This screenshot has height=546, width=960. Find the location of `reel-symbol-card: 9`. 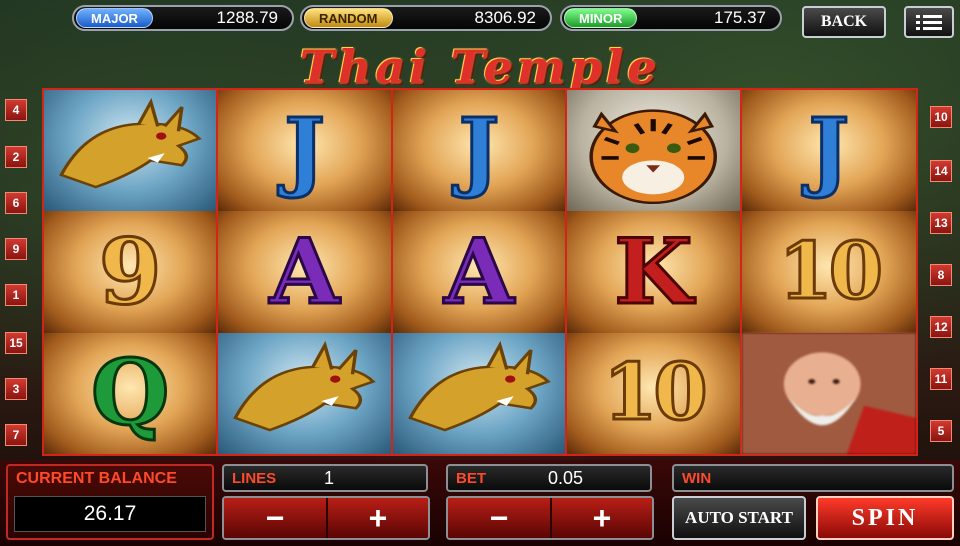

reel-symbol-card: 9 is located at coordinates (131, 272).